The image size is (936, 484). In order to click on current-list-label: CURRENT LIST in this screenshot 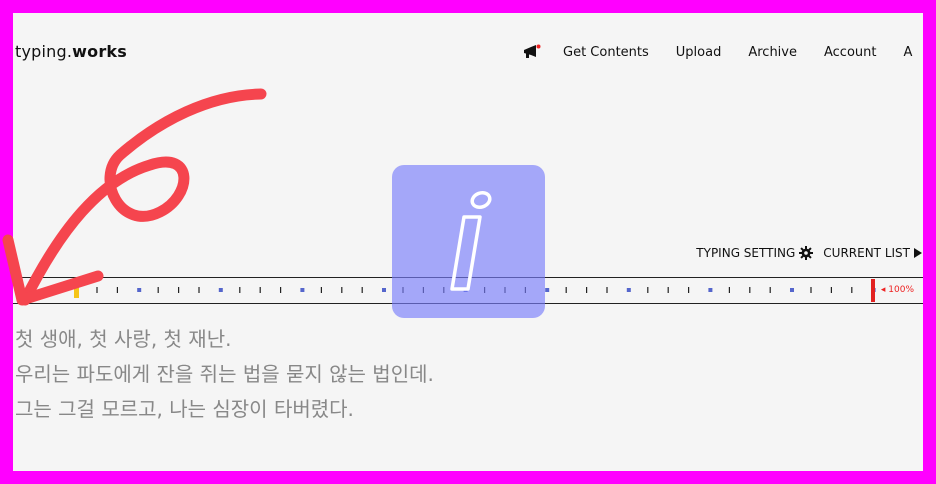, I will do `click(866, 253)`.